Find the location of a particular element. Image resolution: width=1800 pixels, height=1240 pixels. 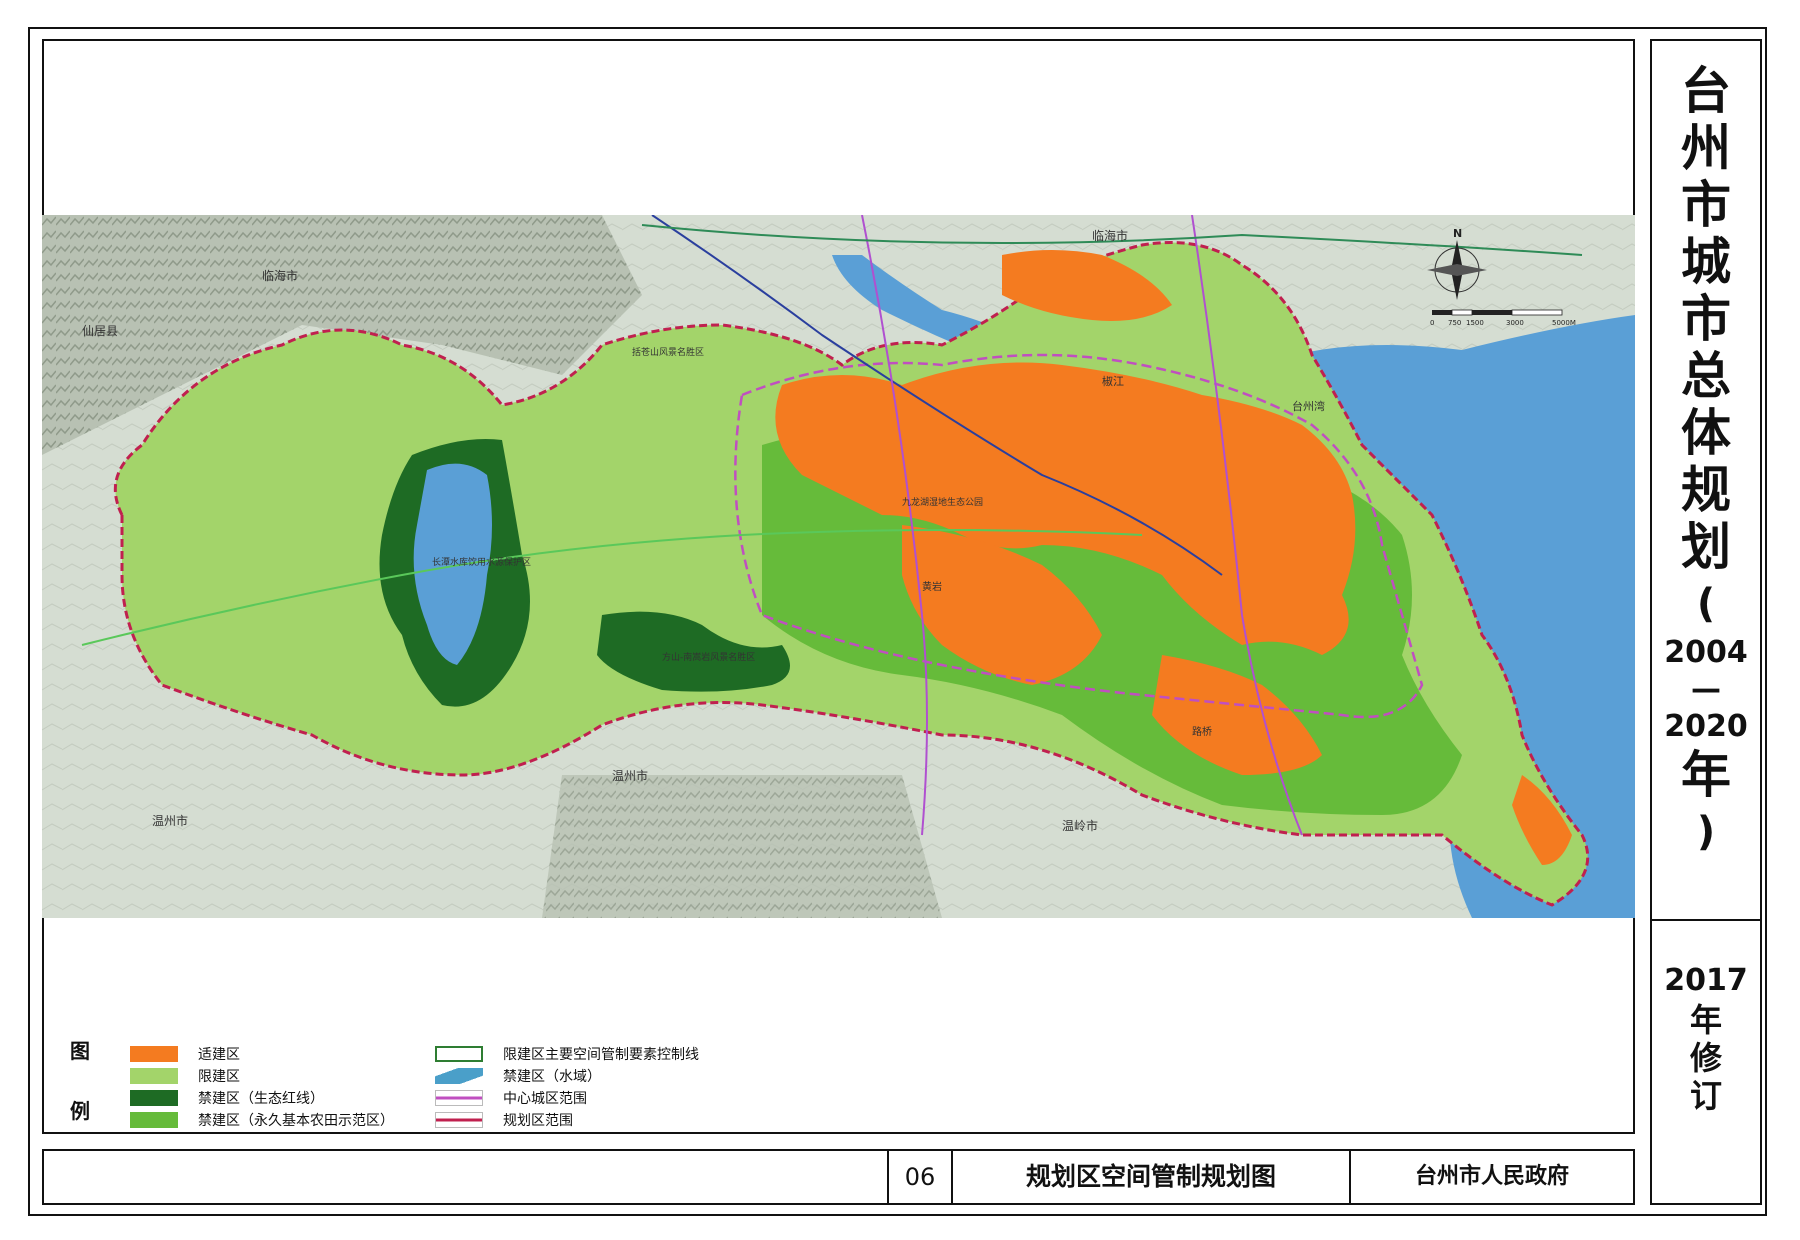

legend-swatch-central-city is located at coordinates (459, 1098).